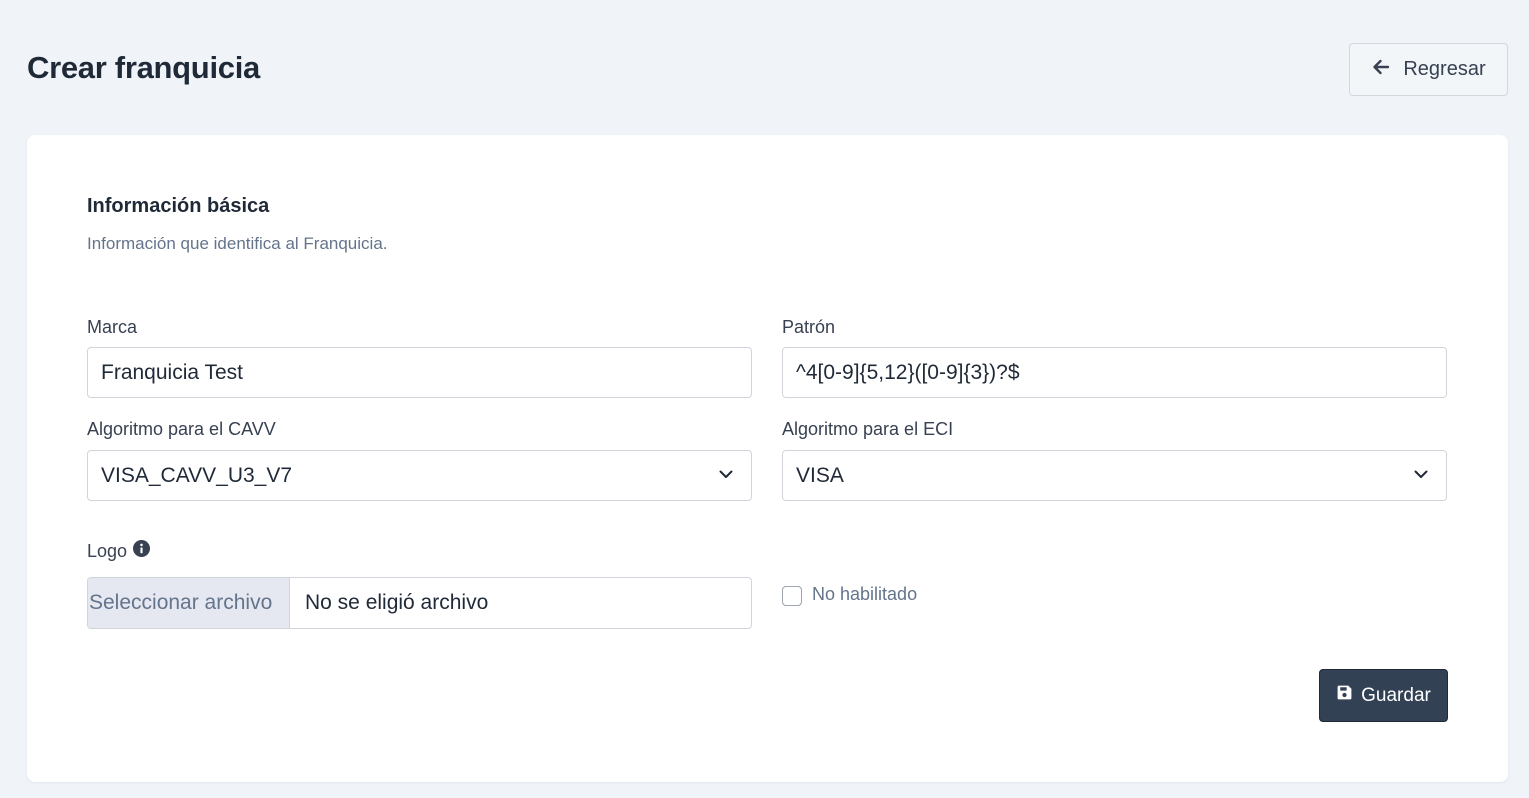 The width and height of the screenshot is (1529, 798). What do you see at coordinates (178, 206) in the screenshot?
I see `section-title: Información básica` at bounding box center [178, 206].